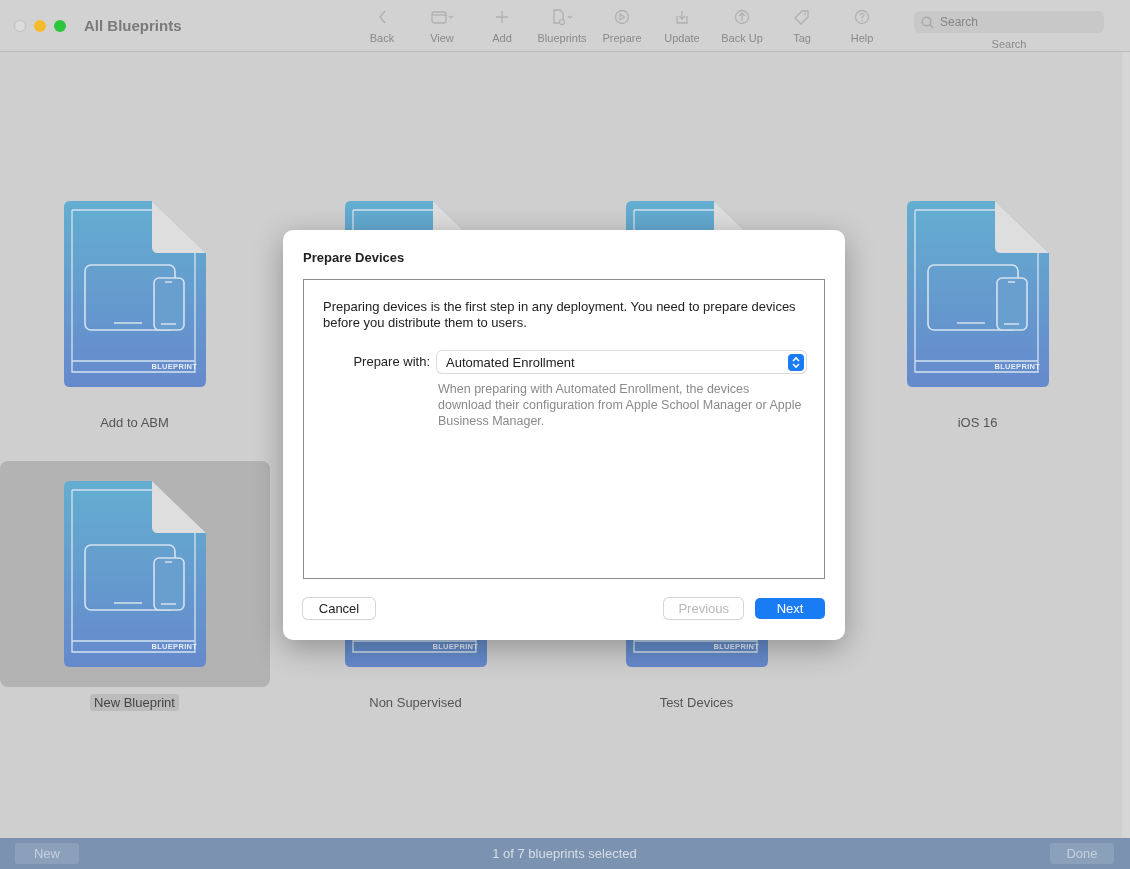 Image resolution: width=1130 pixels, height=869 pixels. What do you see at coordinates (339, 608) in the screenshot?
I see `cancel-button: Cancel` at bounding box center [339, 608].